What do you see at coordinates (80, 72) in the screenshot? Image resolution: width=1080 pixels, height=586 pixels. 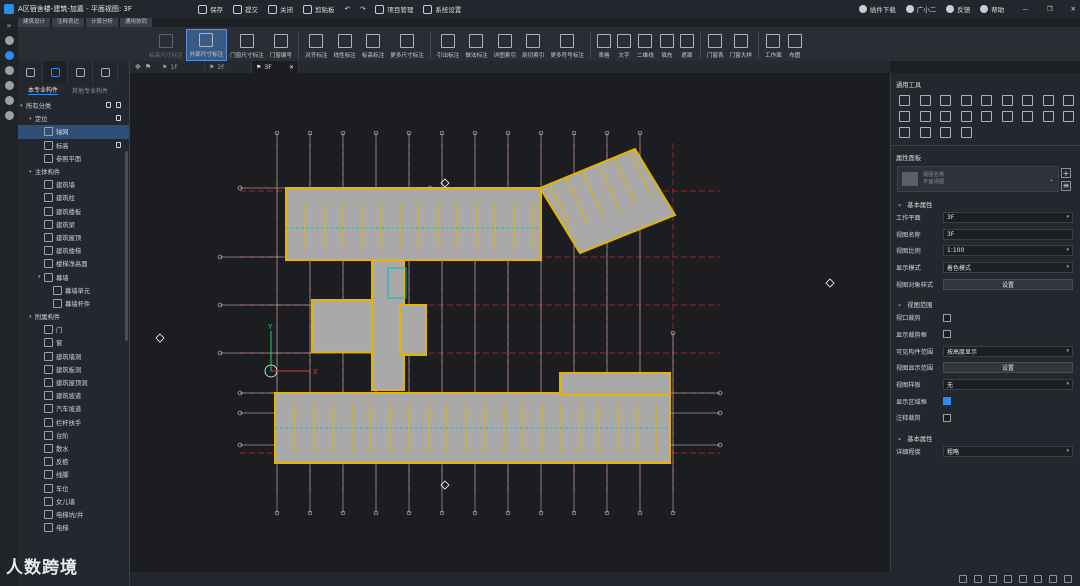 I see `panel-tab-model` at bounding box center [80, 72].